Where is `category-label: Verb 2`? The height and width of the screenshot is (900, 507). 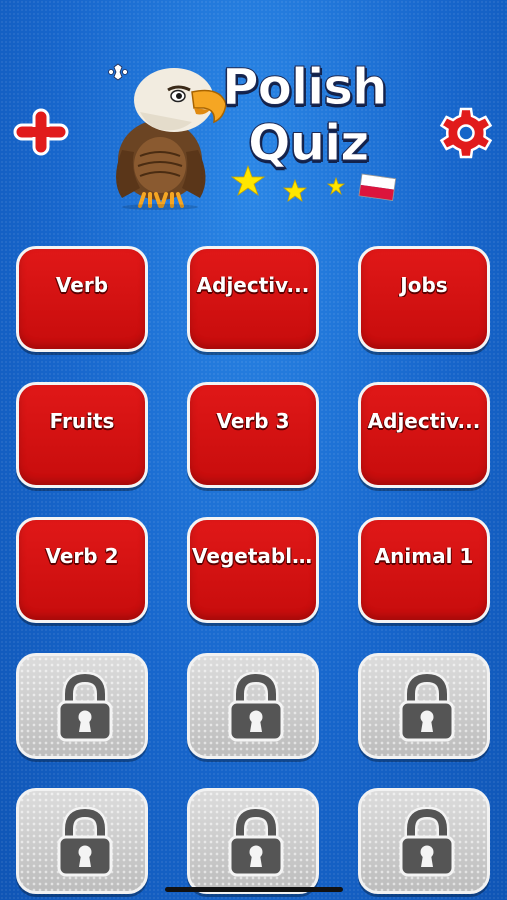 category-label: Verb 2 is located at coordinates (82, 556).